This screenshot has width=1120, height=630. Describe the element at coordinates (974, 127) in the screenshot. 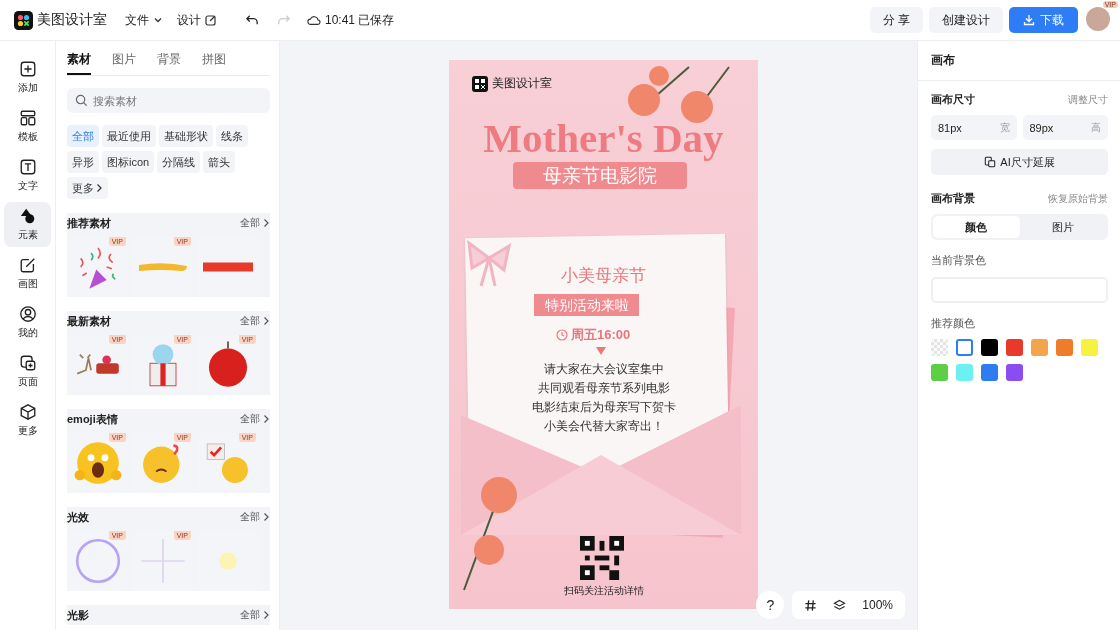

I see `width-field: 81px 宽` at that location.